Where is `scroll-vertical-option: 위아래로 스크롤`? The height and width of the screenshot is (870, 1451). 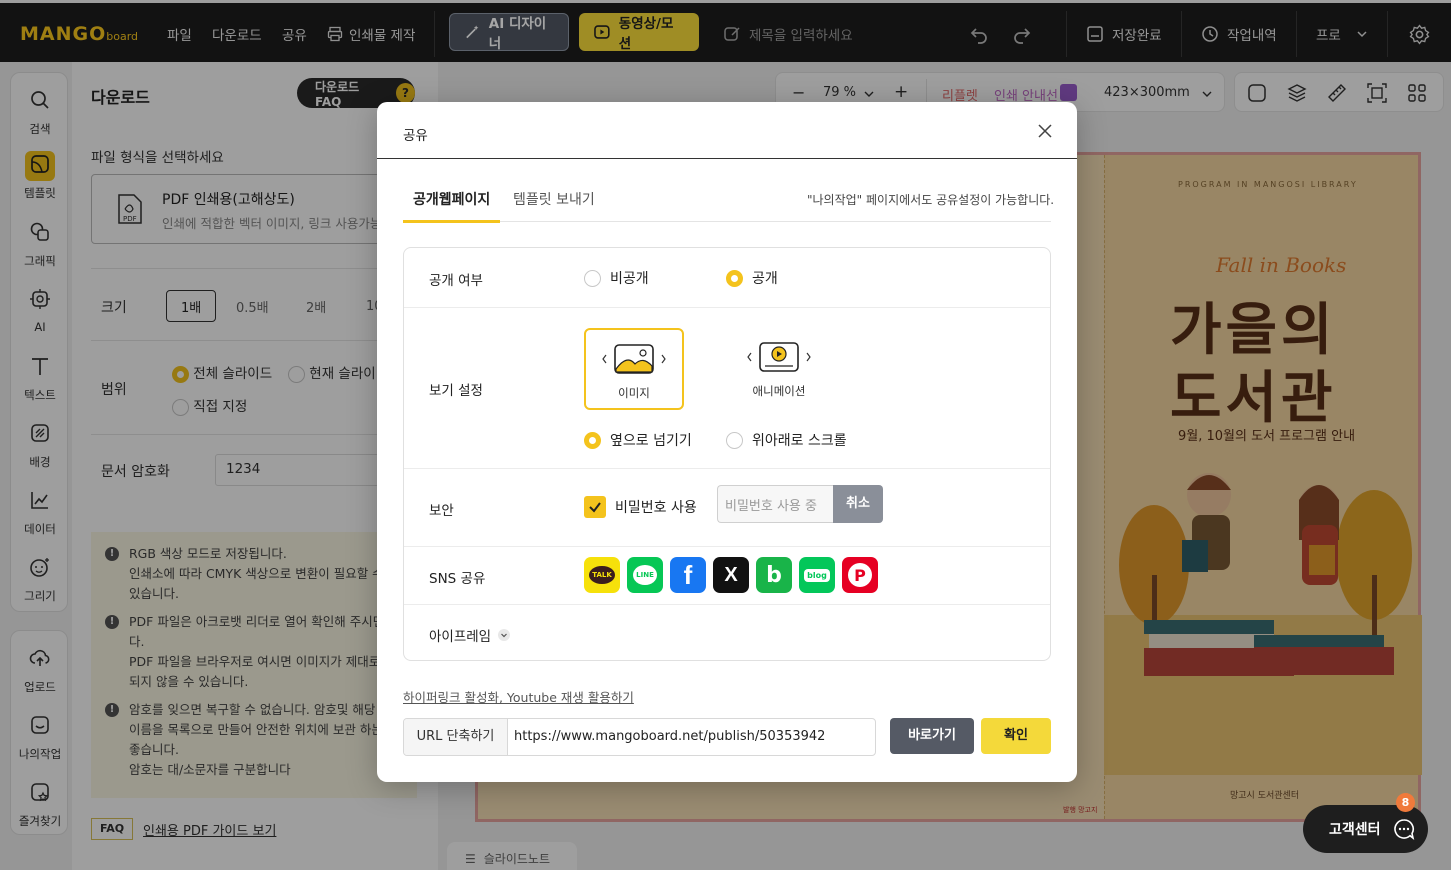
scroll-vertical-option: 위아래로 스크롤 is located at coordinates (786, 440).